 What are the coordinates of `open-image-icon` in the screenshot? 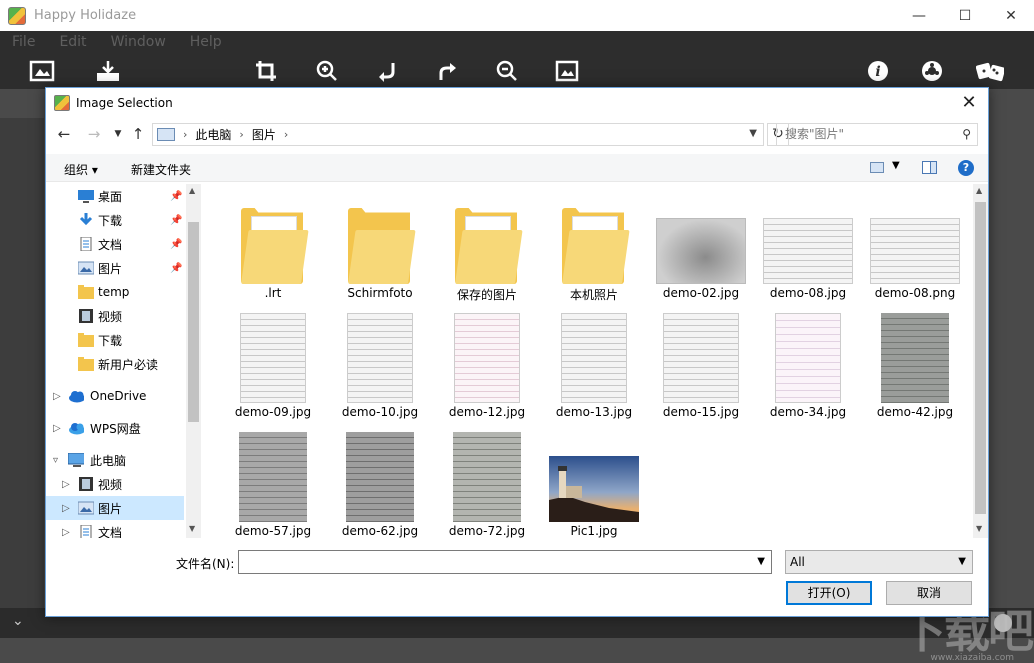 It's located at (42, 71).